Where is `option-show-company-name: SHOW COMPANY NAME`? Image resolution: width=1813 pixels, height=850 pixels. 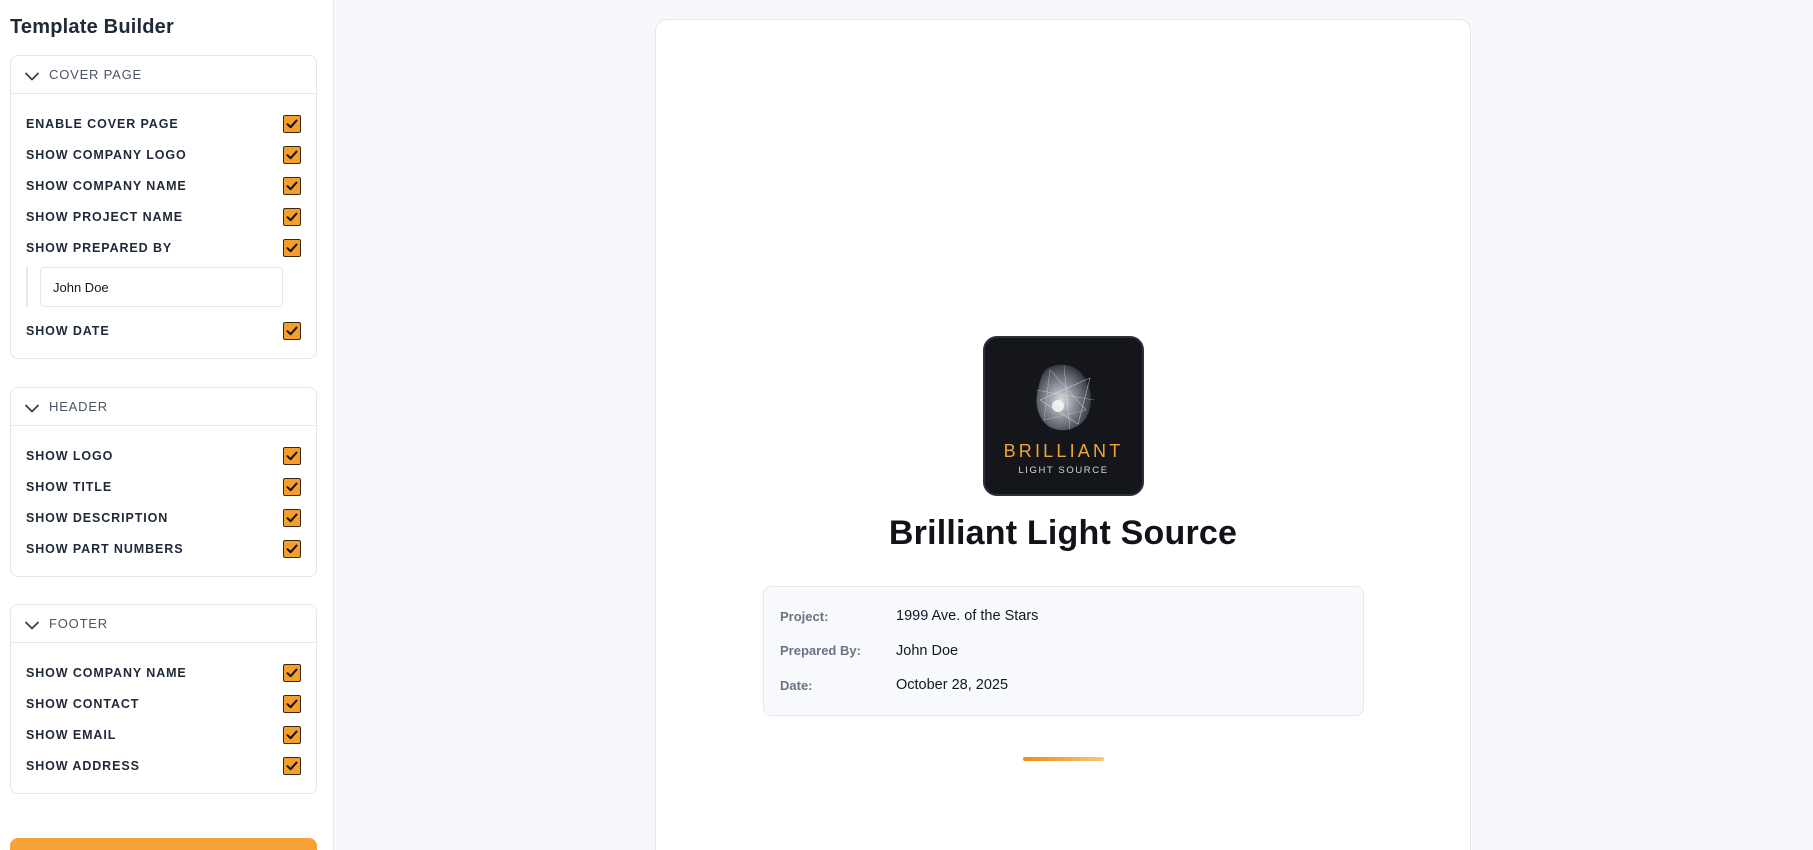 option-show-company-name: SHOW COMPANY NAME is located at coordinates (164, 185).